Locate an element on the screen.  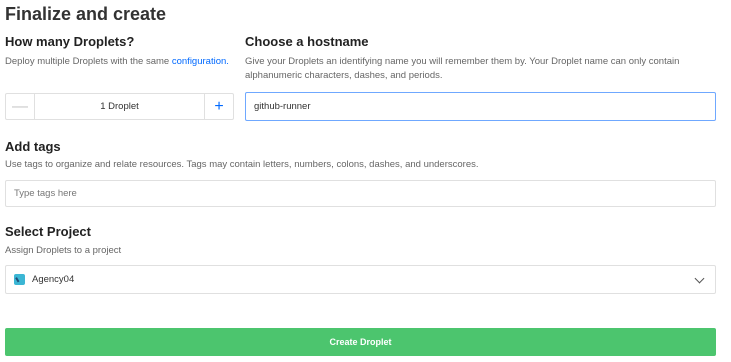
tags-input is located at coordinates (360, 193).